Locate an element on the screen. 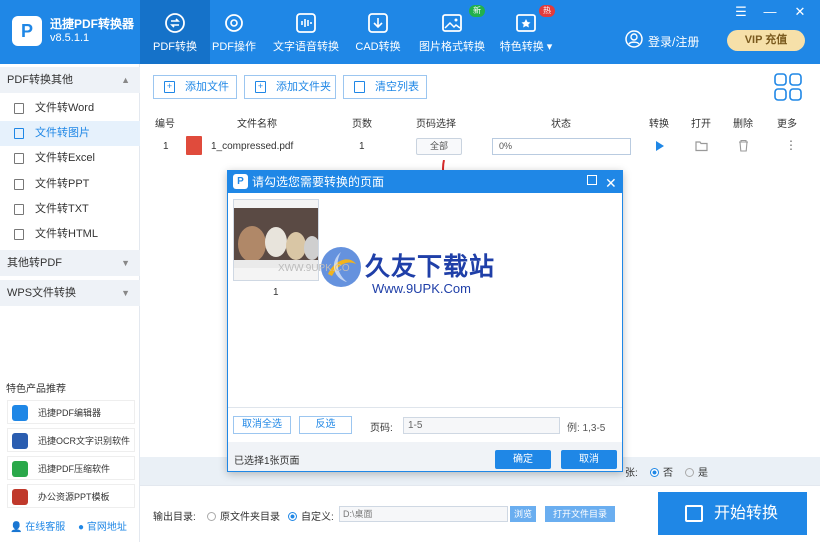  website-label: 官网地址 is located at coordinates (106, 527).